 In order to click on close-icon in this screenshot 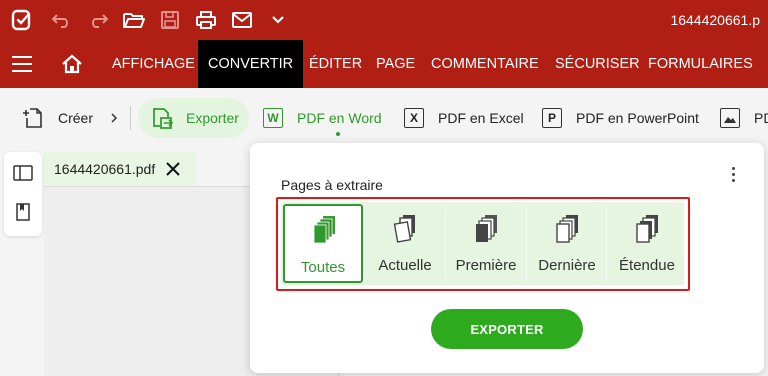, I will do `click(173, 169)`.